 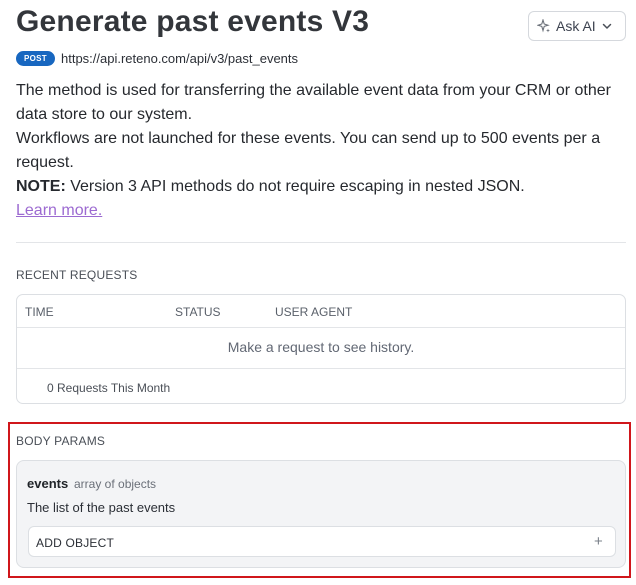 I want to click on column-status: STATUS, so click(x=198, y=312).